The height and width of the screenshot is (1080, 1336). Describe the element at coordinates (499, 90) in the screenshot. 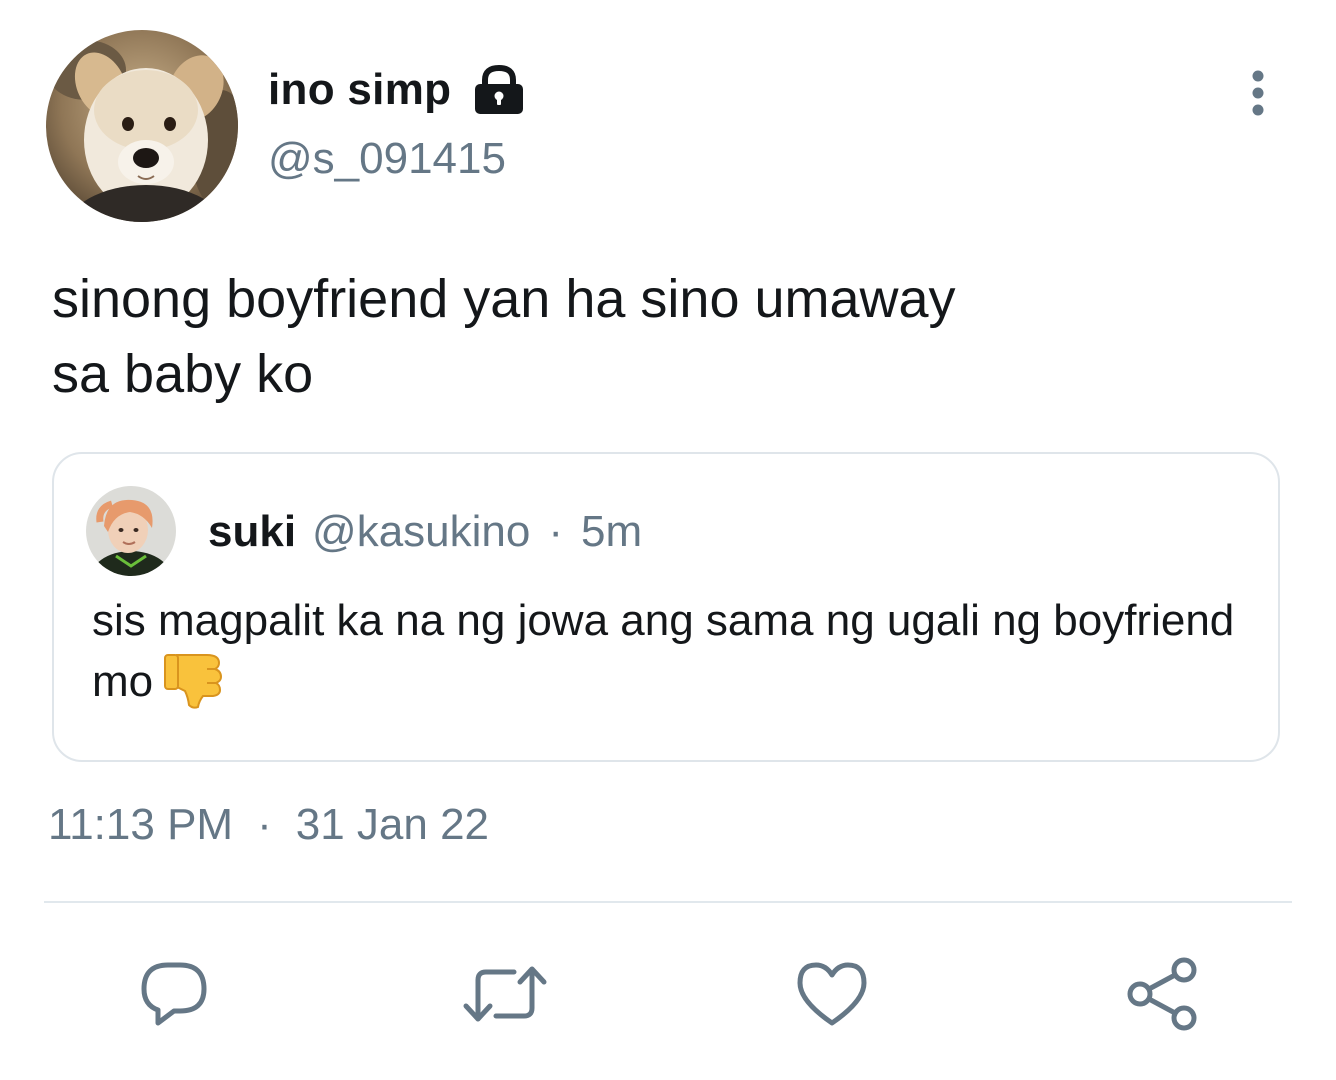

I see `lock-icon` at that location.